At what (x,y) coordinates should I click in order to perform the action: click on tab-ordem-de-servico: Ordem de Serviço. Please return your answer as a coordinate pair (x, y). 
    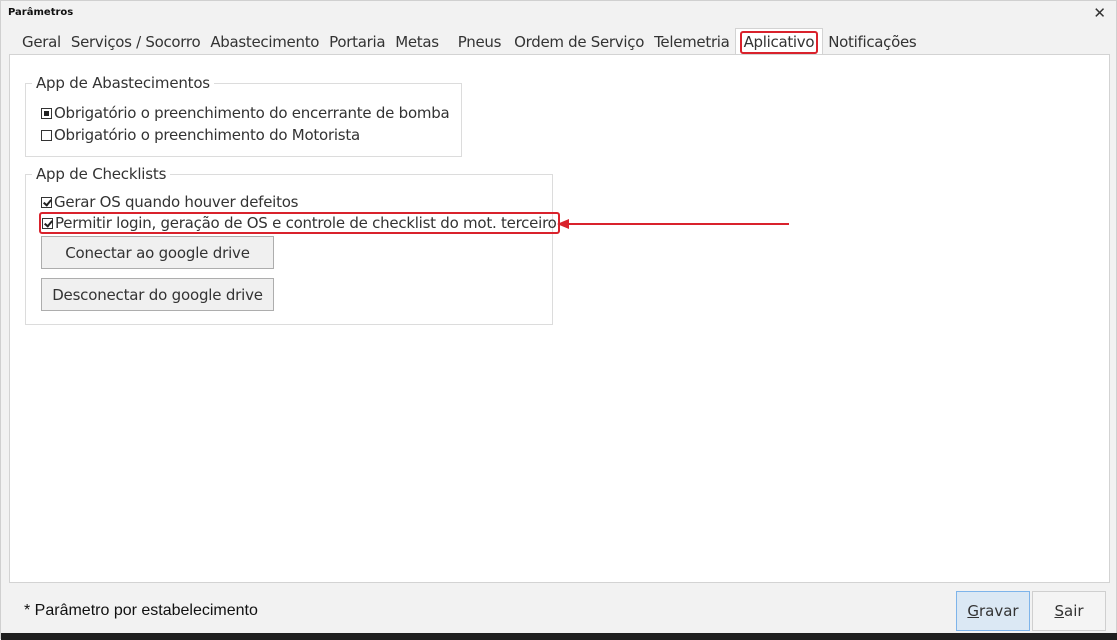
    Looking at the image, I should click on (579, 41).